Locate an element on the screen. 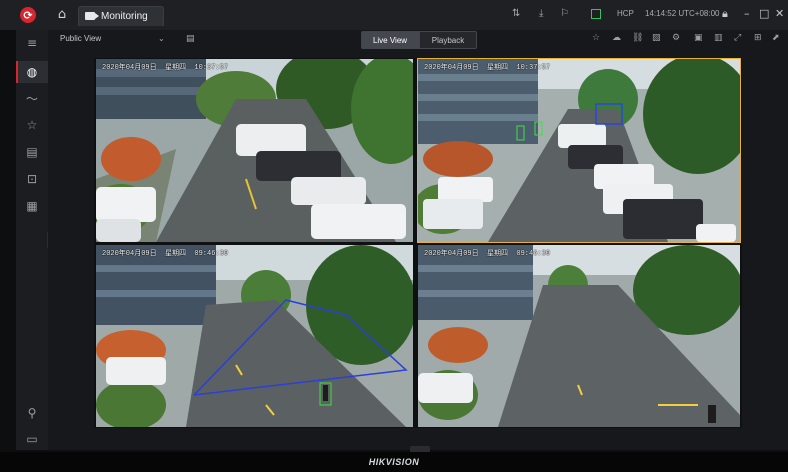  link-icon: ⛓ is located at coordinates (637, 38).